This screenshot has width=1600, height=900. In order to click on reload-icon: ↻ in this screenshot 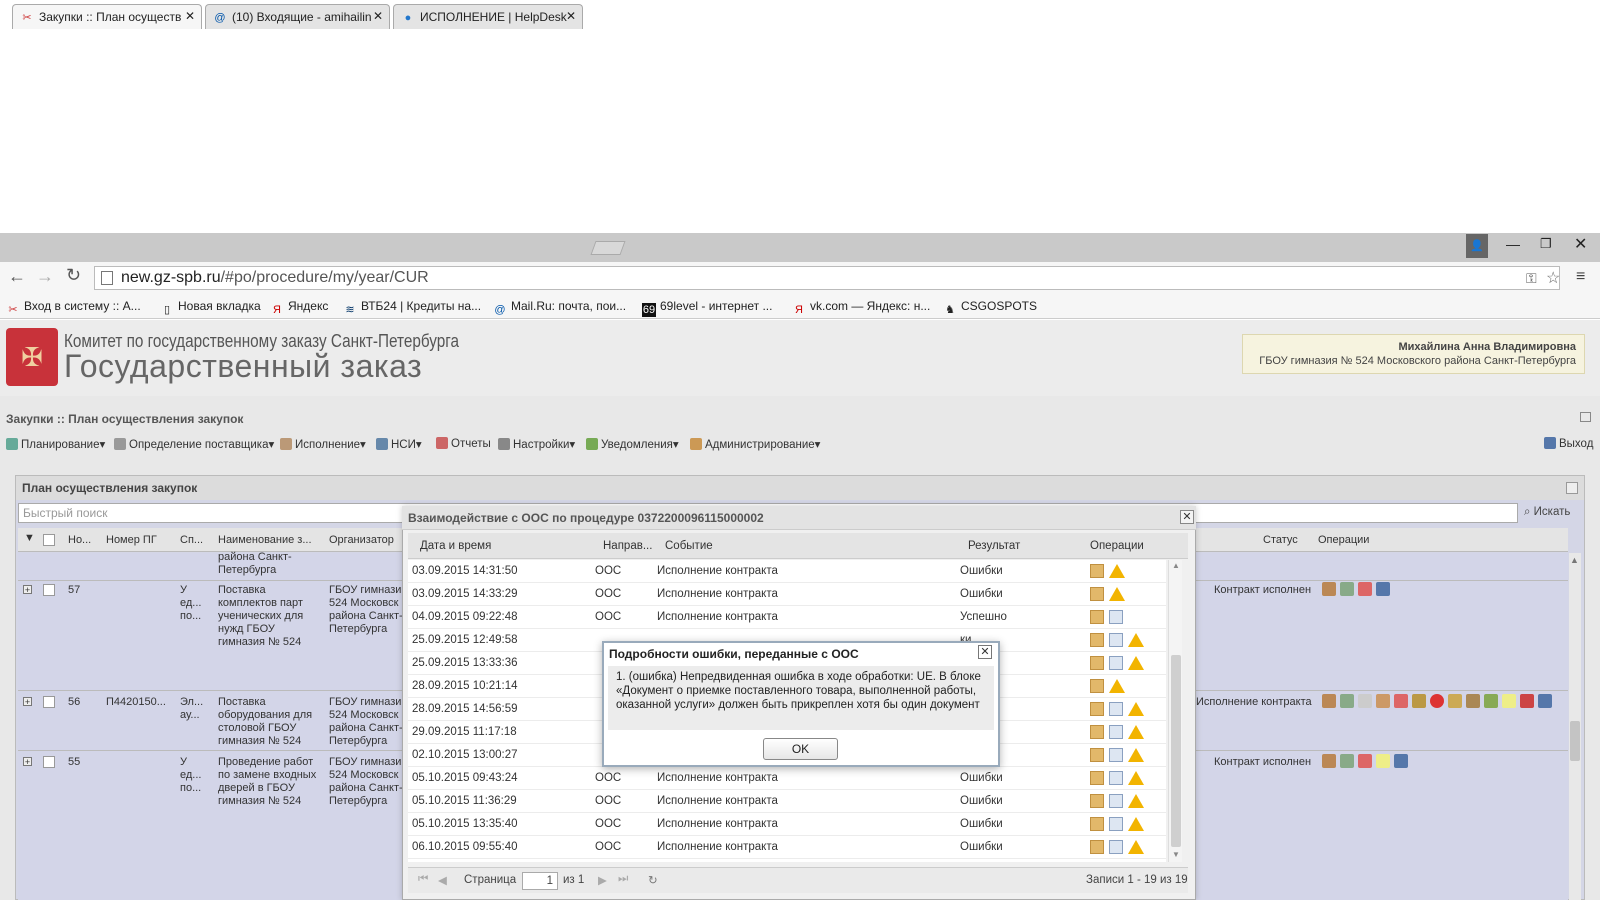, I will do `click(73, 275)`.